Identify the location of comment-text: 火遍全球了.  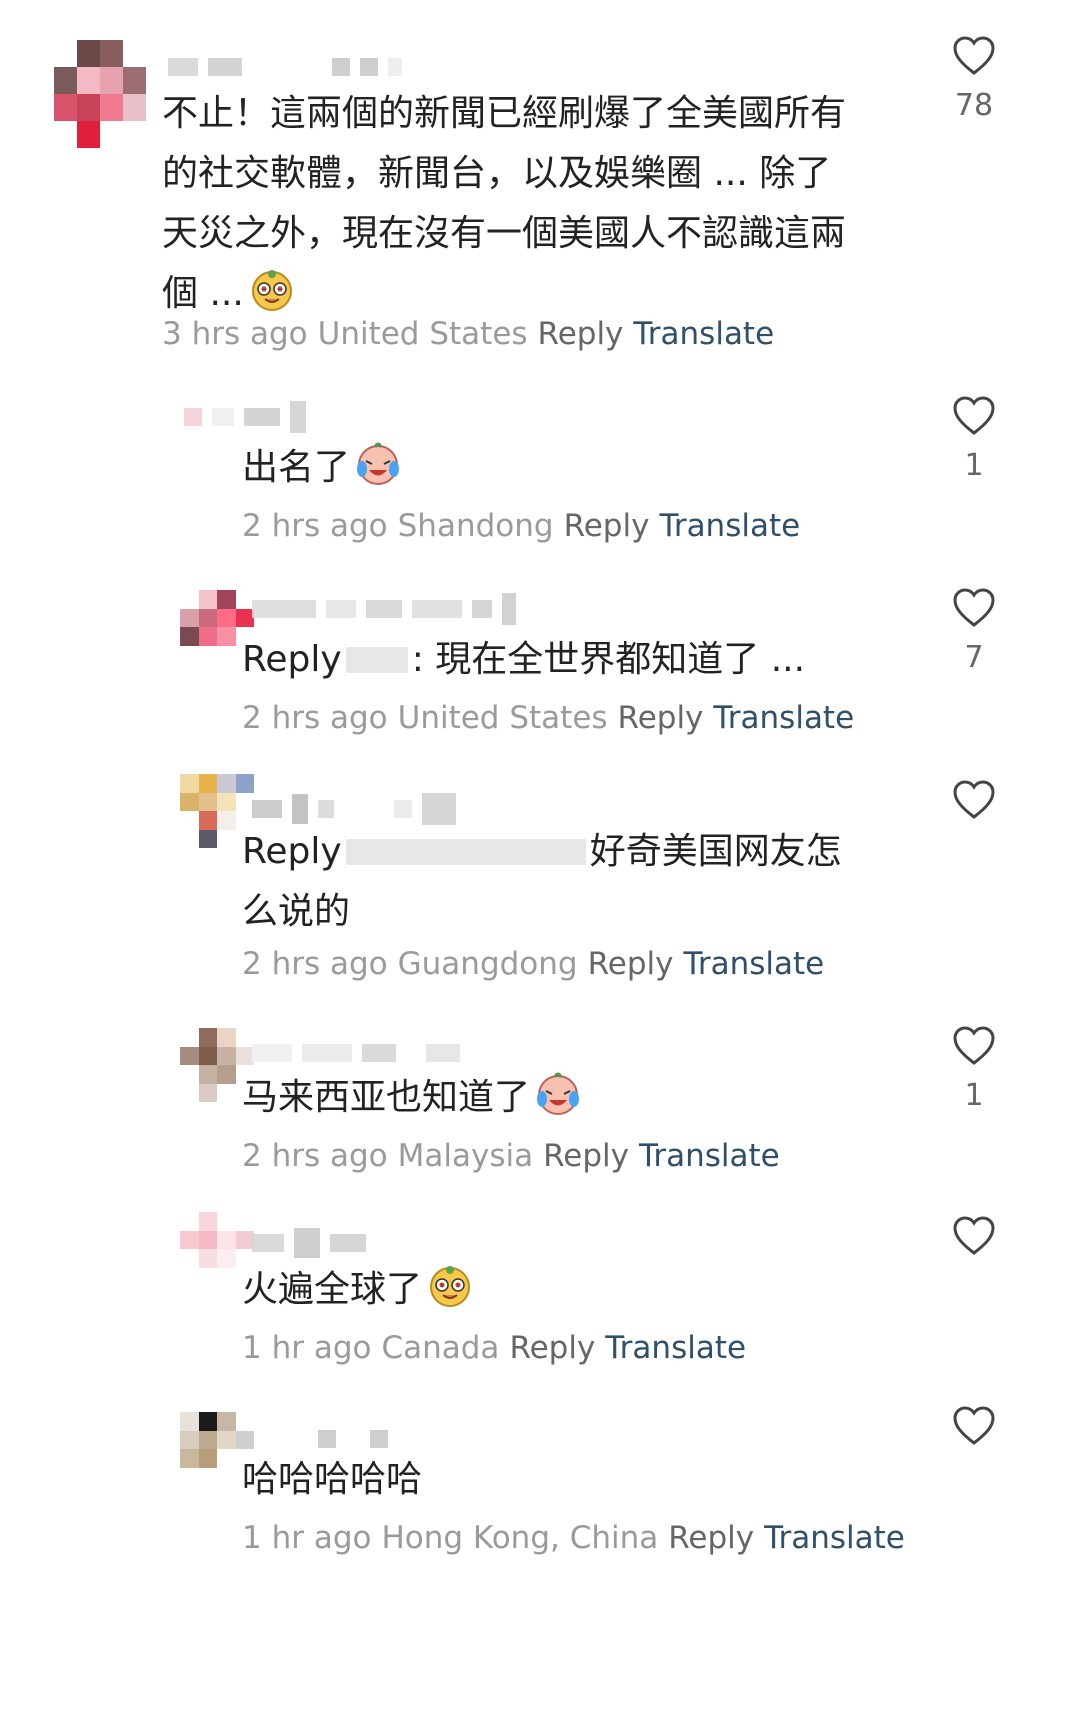
(358, 1290).